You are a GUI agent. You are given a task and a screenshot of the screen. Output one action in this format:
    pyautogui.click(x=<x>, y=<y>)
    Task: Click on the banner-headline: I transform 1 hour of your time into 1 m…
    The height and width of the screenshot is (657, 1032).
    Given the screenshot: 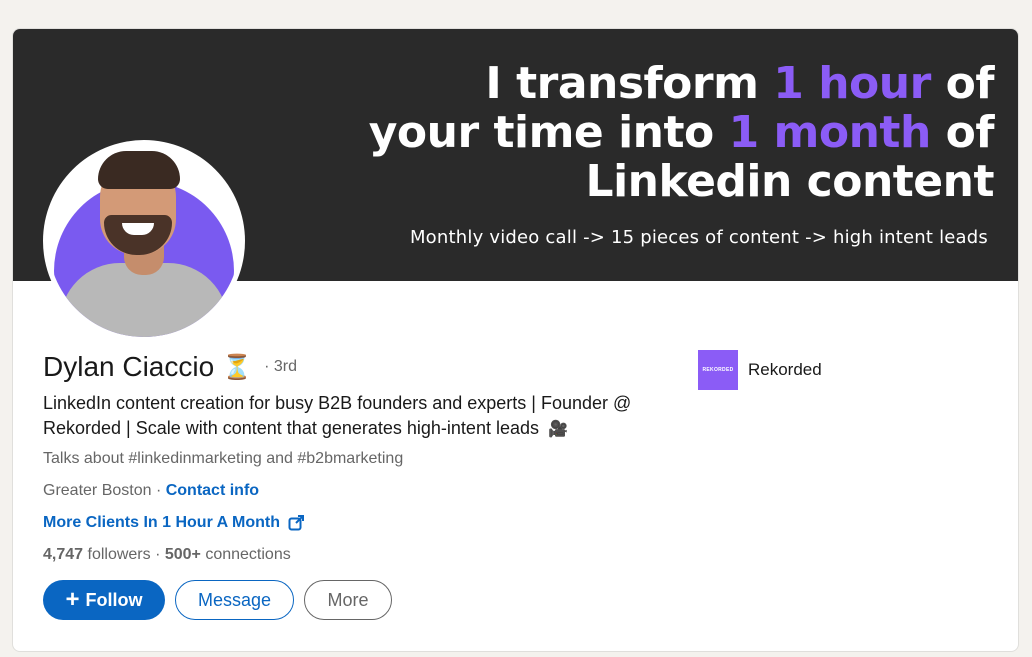 What is the action you would take?
    pyautogui.click(x=681, y=132)
    